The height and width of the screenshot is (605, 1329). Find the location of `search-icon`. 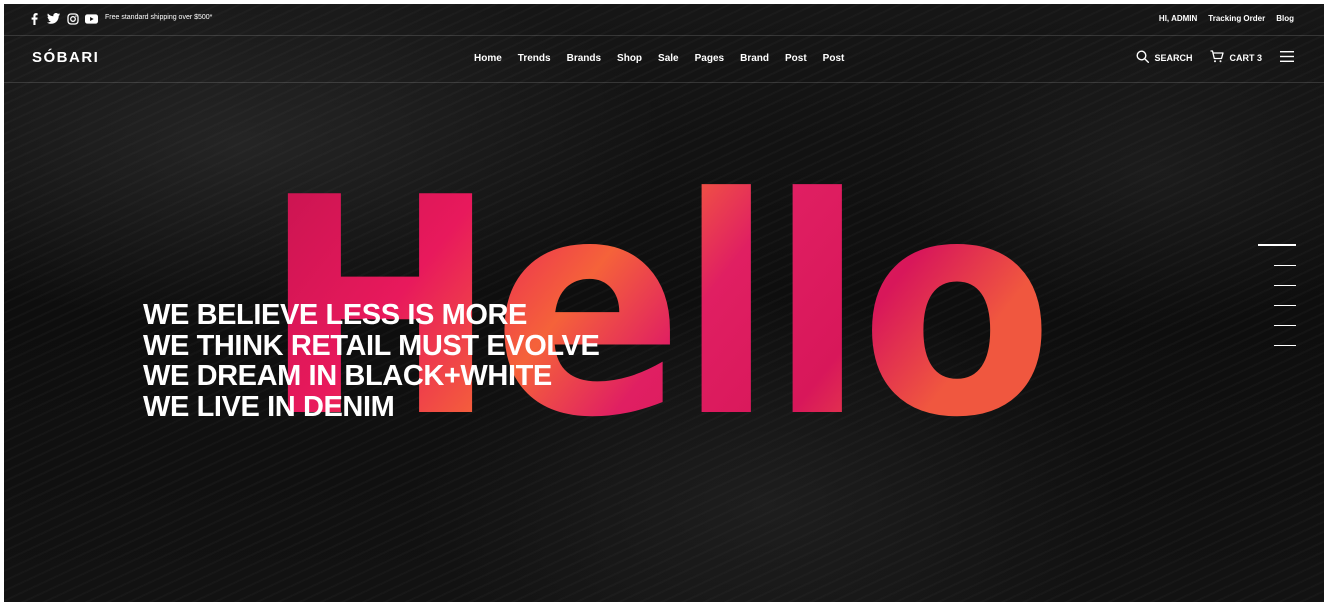

search-icon is located at coordinates (1143, 57).